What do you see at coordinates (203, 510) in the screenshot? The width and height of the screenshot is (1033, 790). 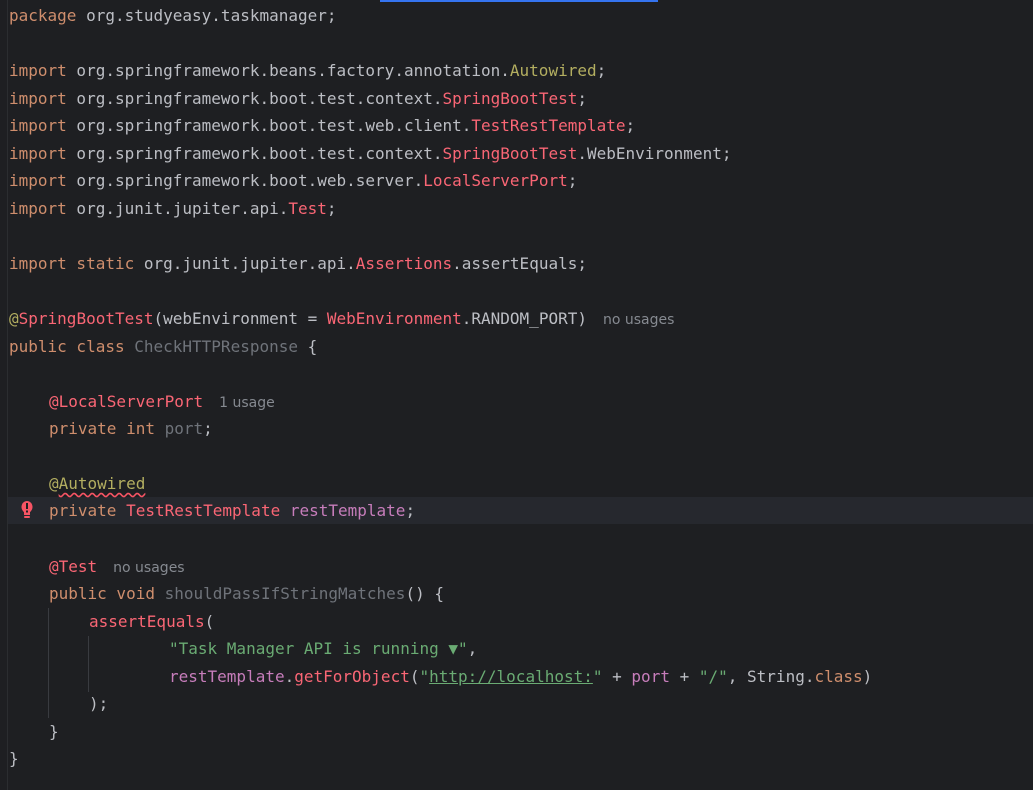 I see `type-test-rest-template: TestRestTemplate` at bounding box center [203, 510].